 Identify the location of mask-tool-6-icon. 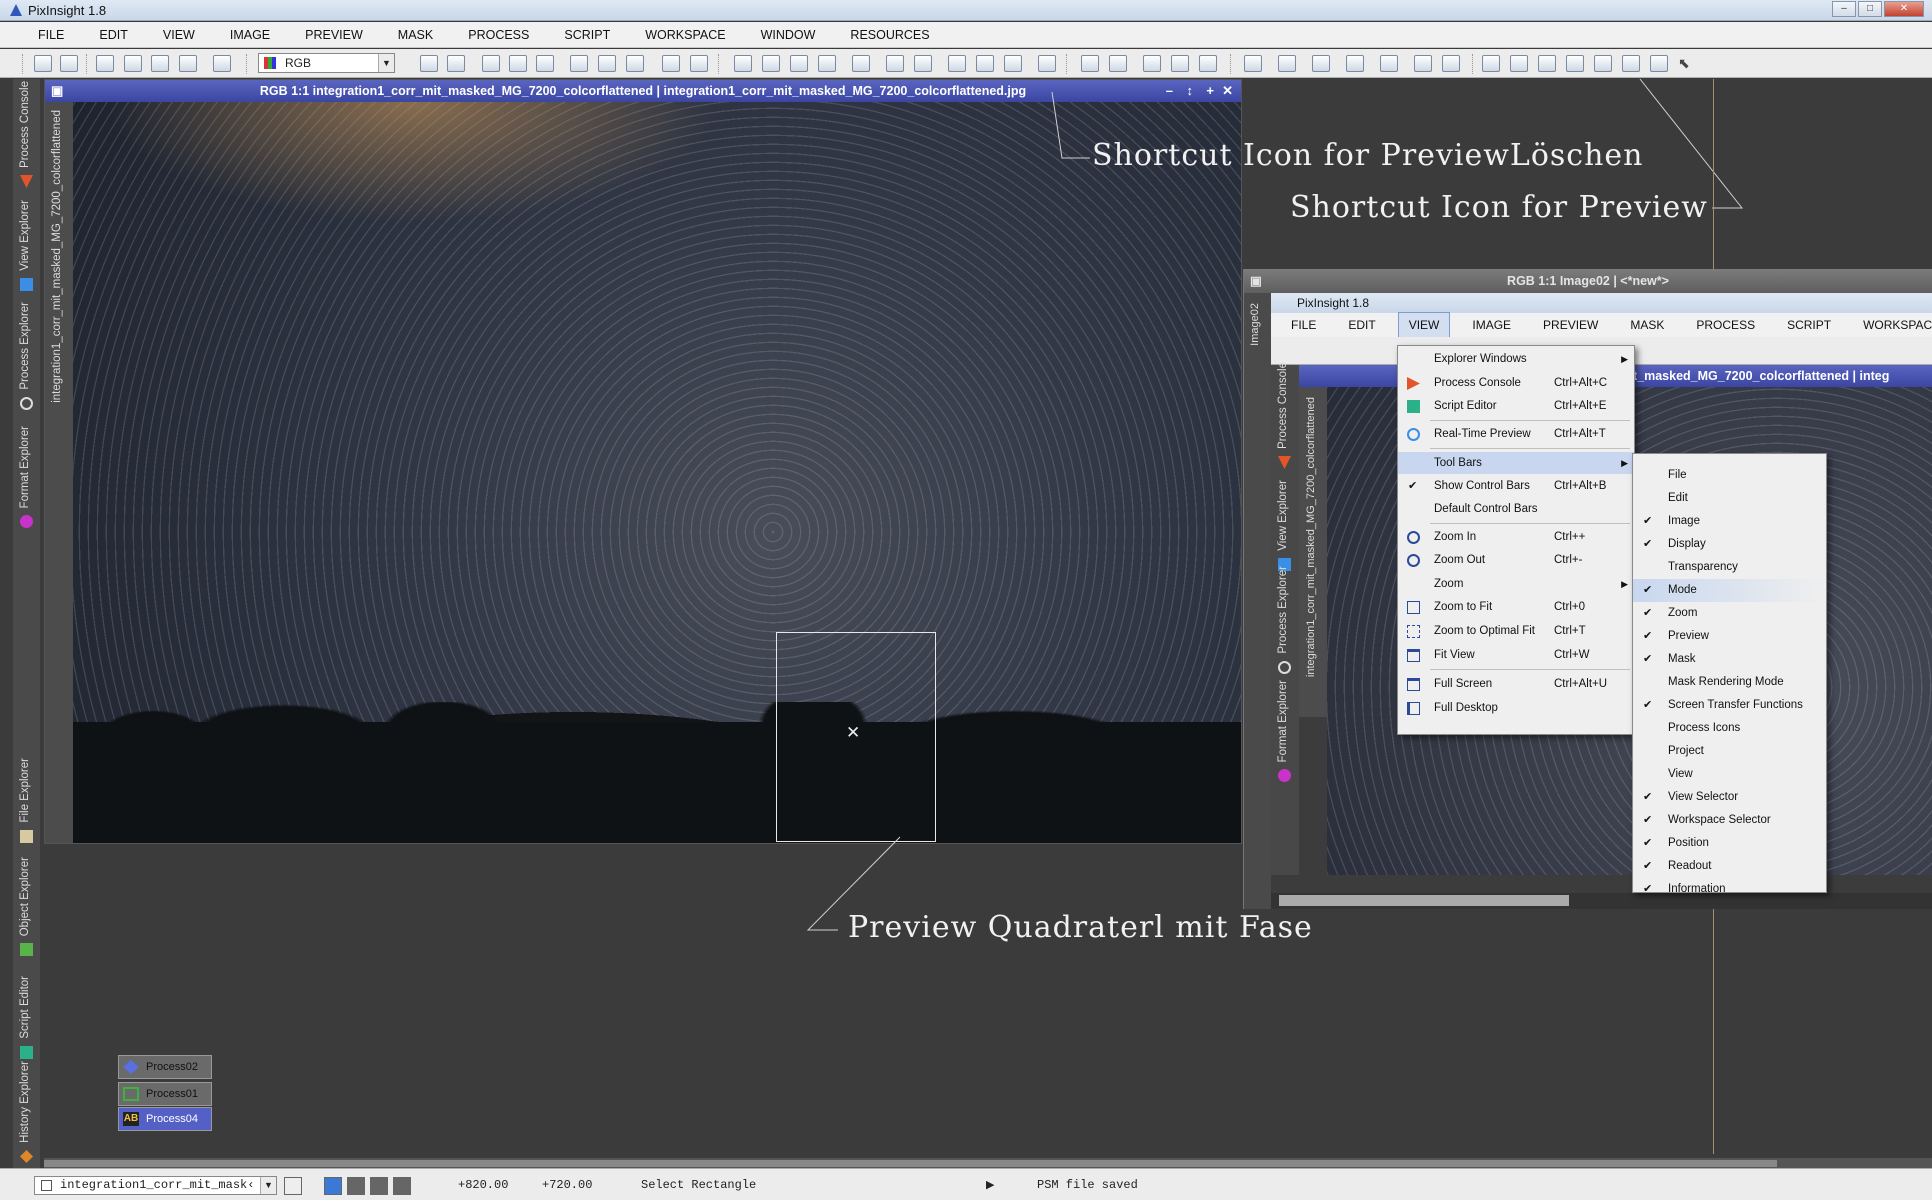
(1047, 63).